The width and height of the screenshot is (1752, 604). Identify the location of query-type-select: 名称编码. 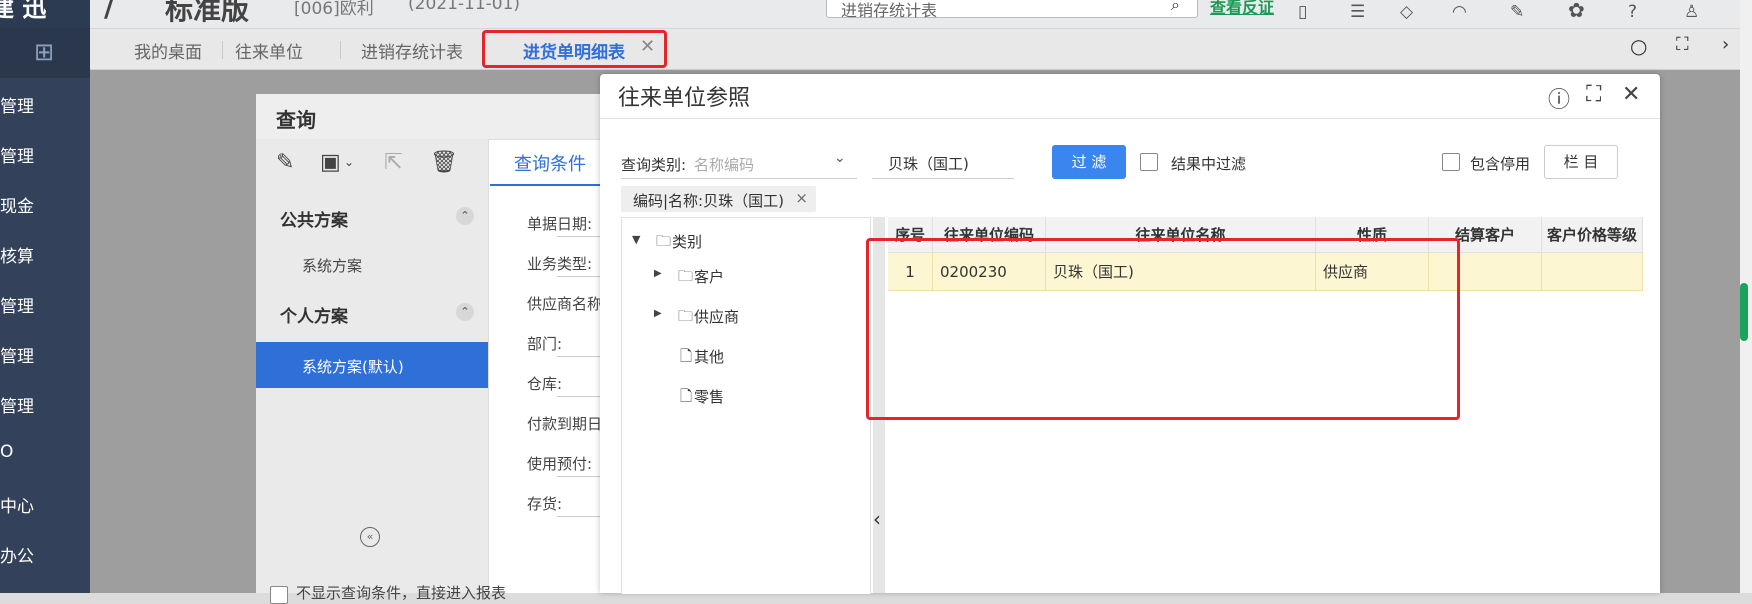
(724, 164).